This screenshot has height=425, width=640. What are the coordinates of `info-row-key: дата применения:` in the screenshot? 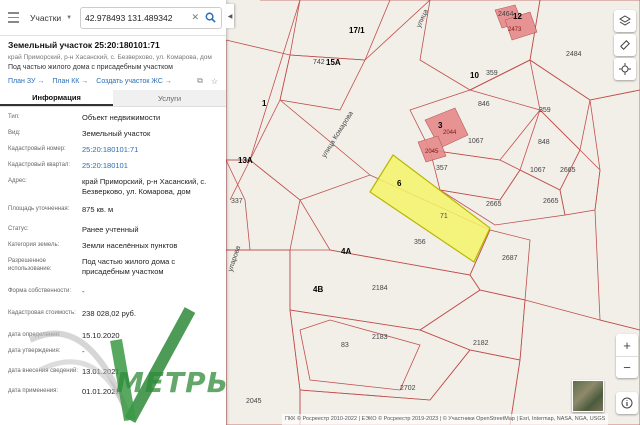 It's located at (33, 391).